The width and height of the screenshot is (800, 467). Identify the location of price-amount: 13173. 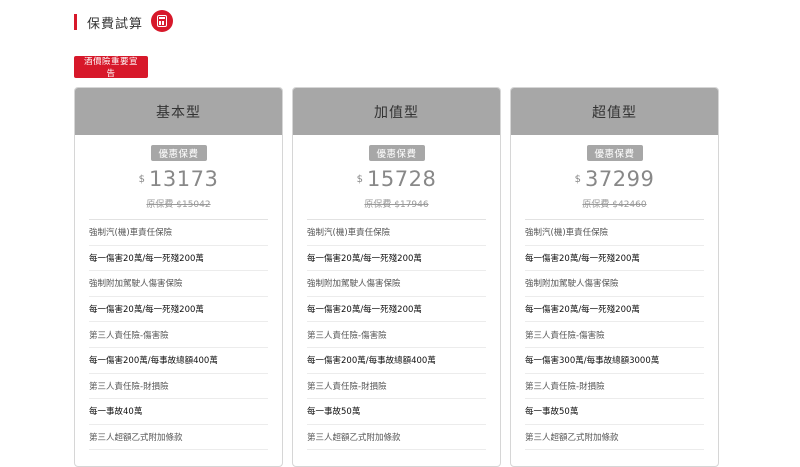
(184, 179).